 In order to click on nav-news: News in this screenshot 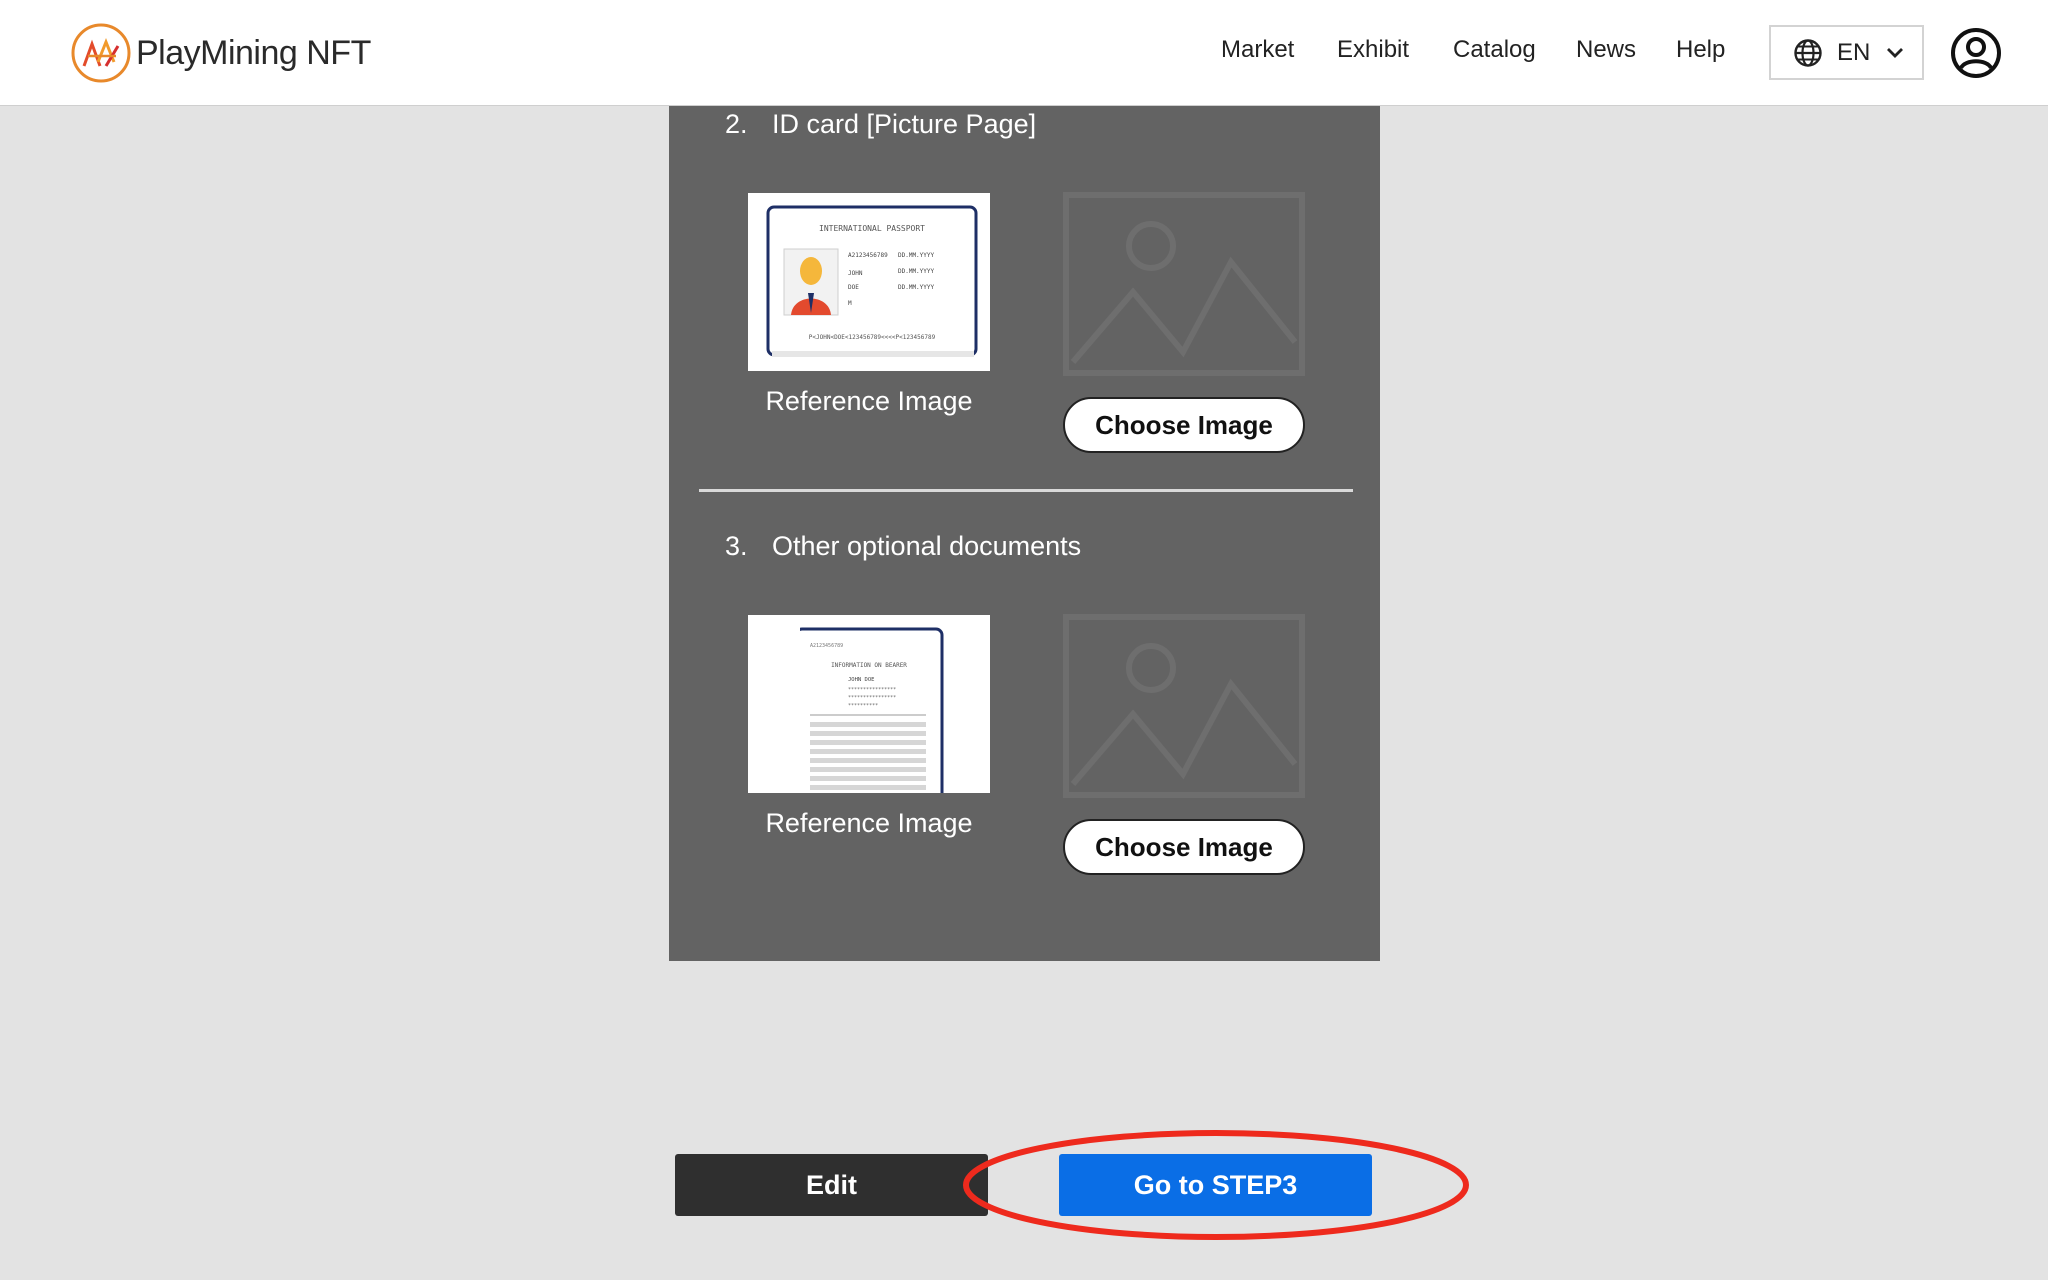, I will do `click(1606, 50)`.